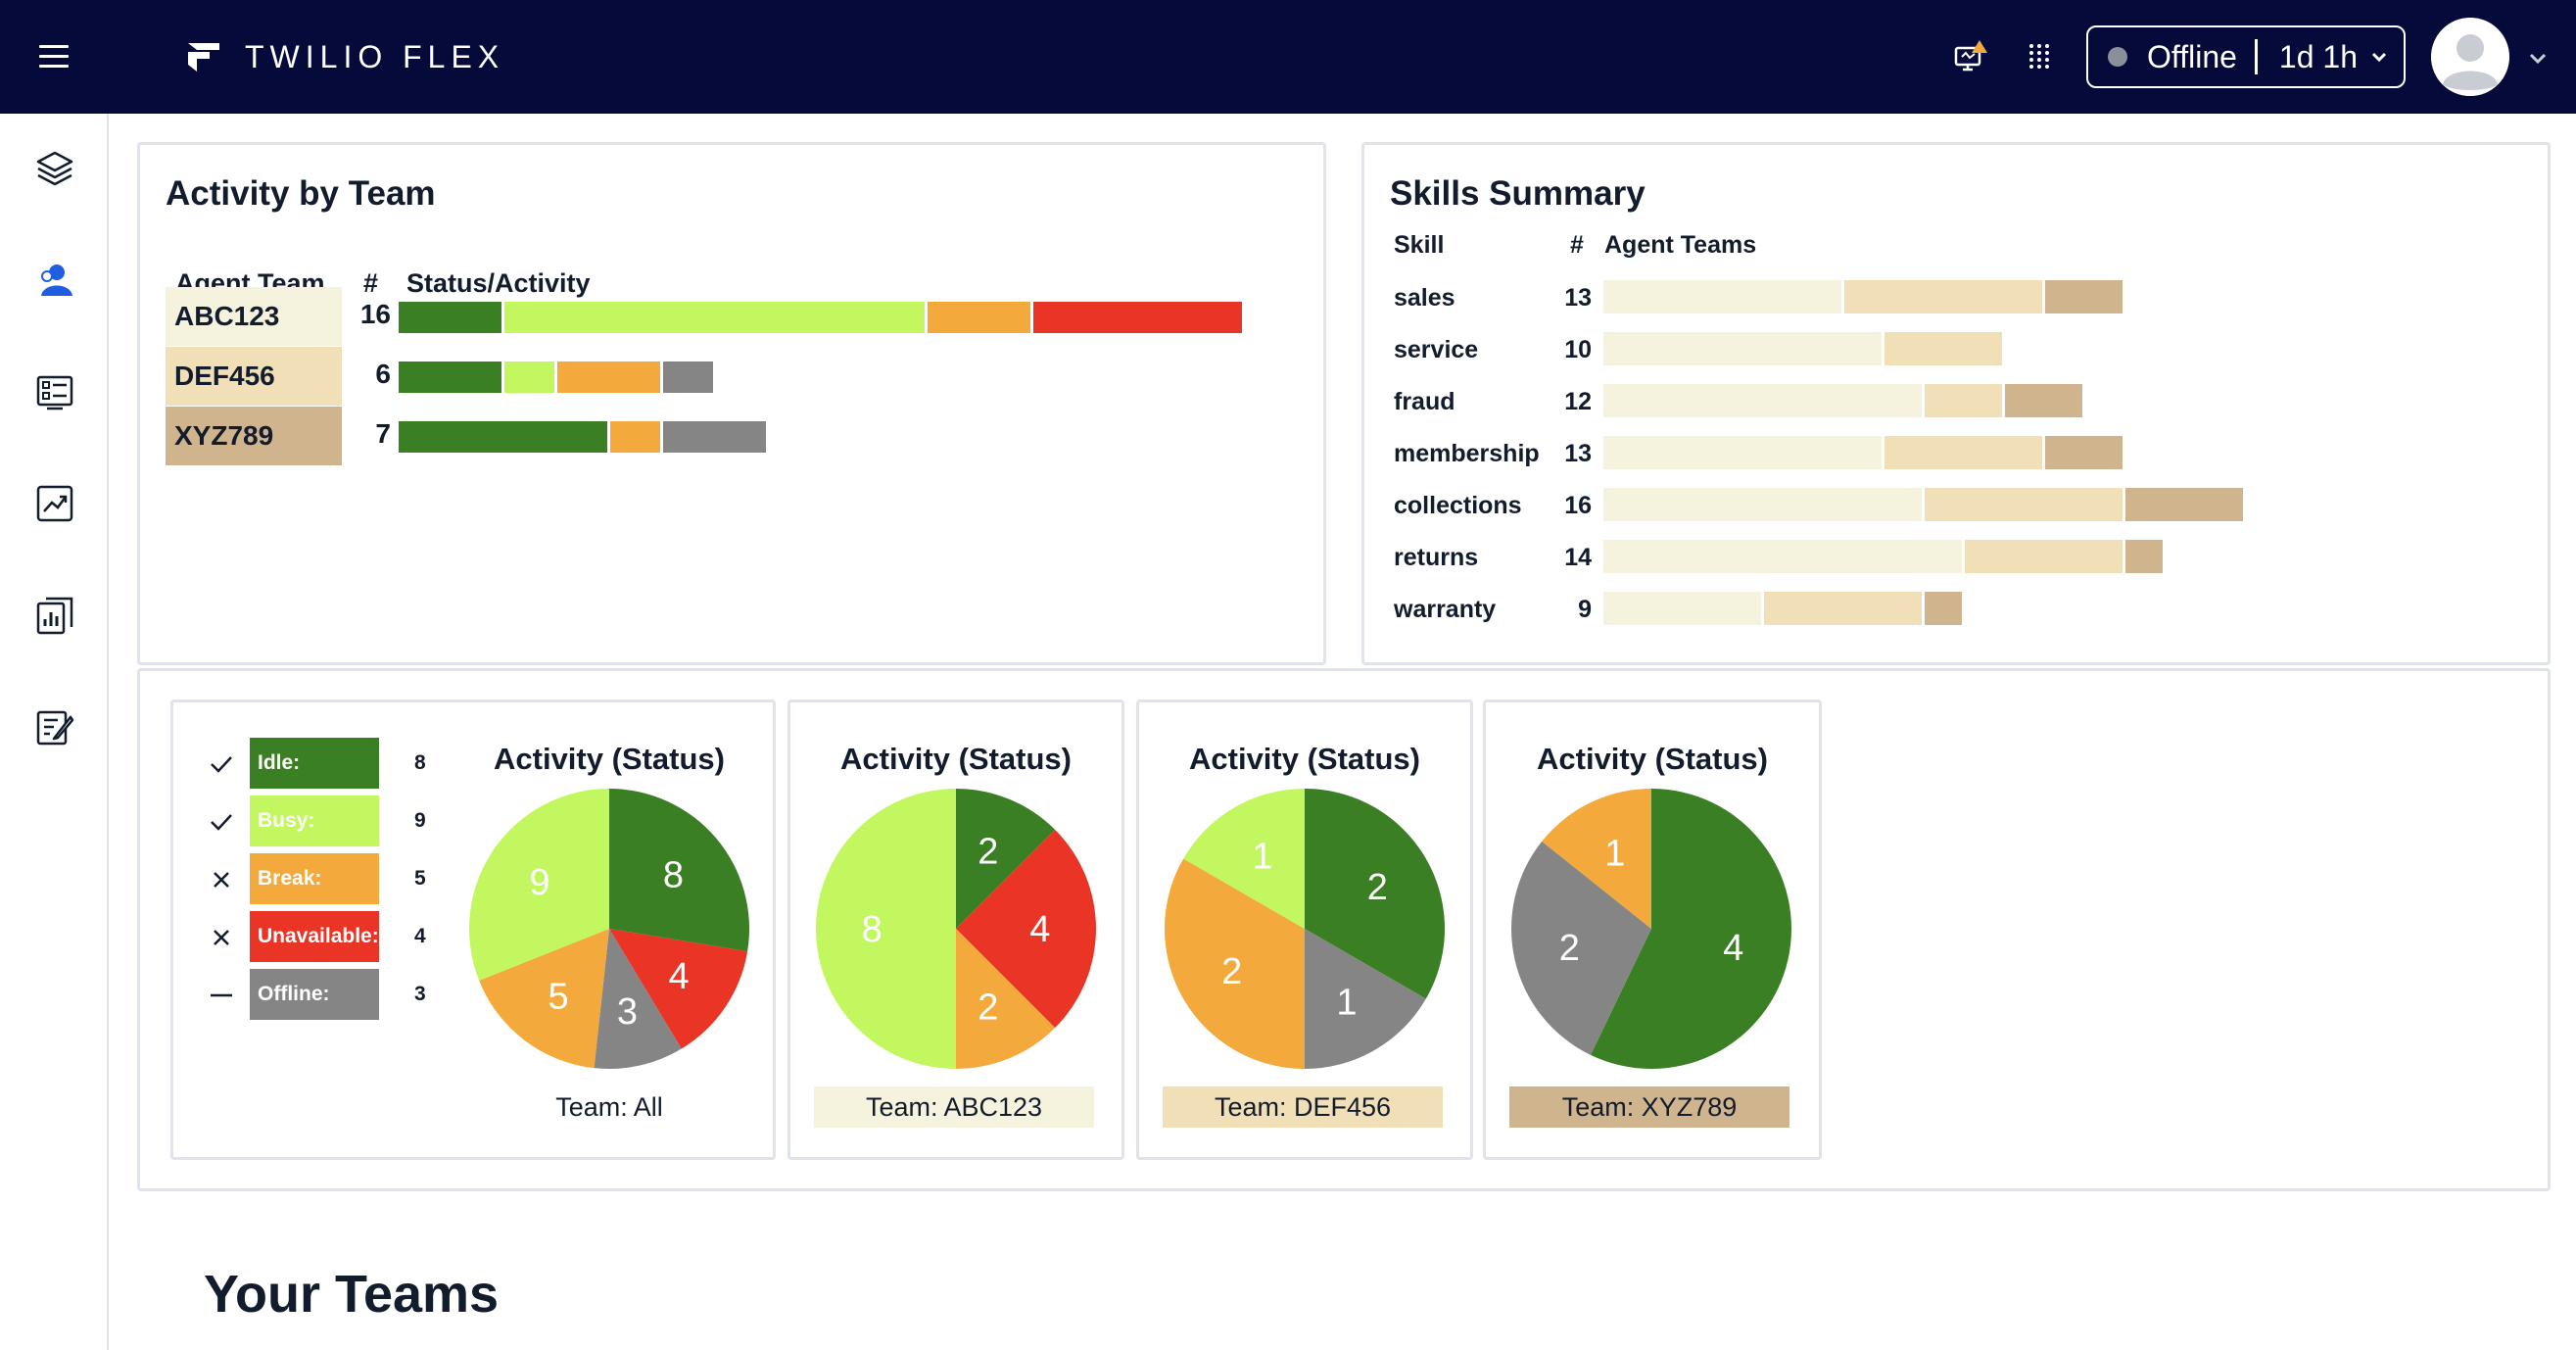  I want to click on layers-icon, so click(54, 168).